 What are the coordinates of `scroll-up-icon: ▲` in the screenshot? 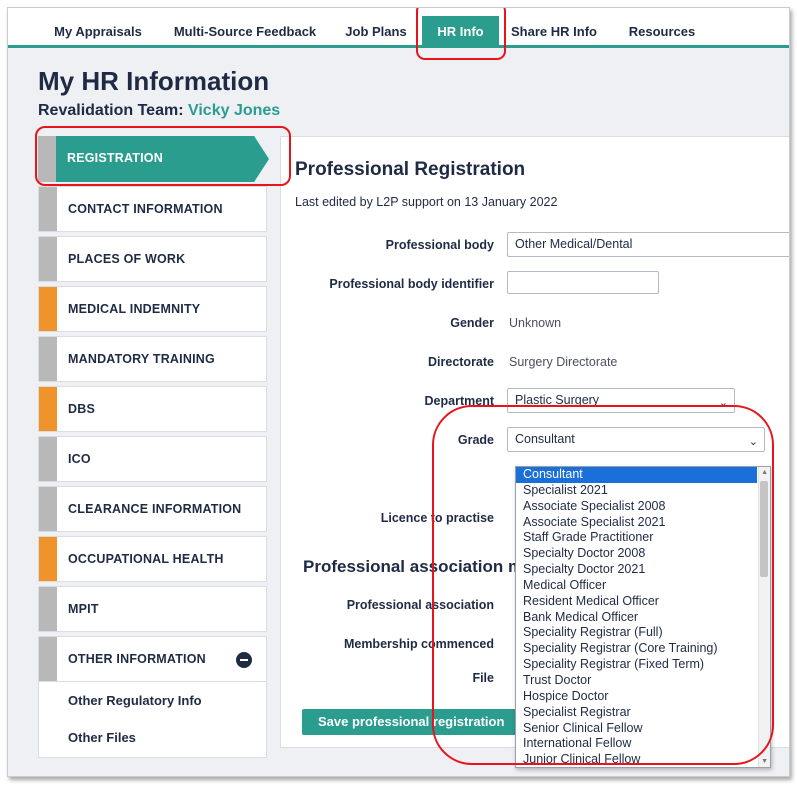 It's located at (764, 472).